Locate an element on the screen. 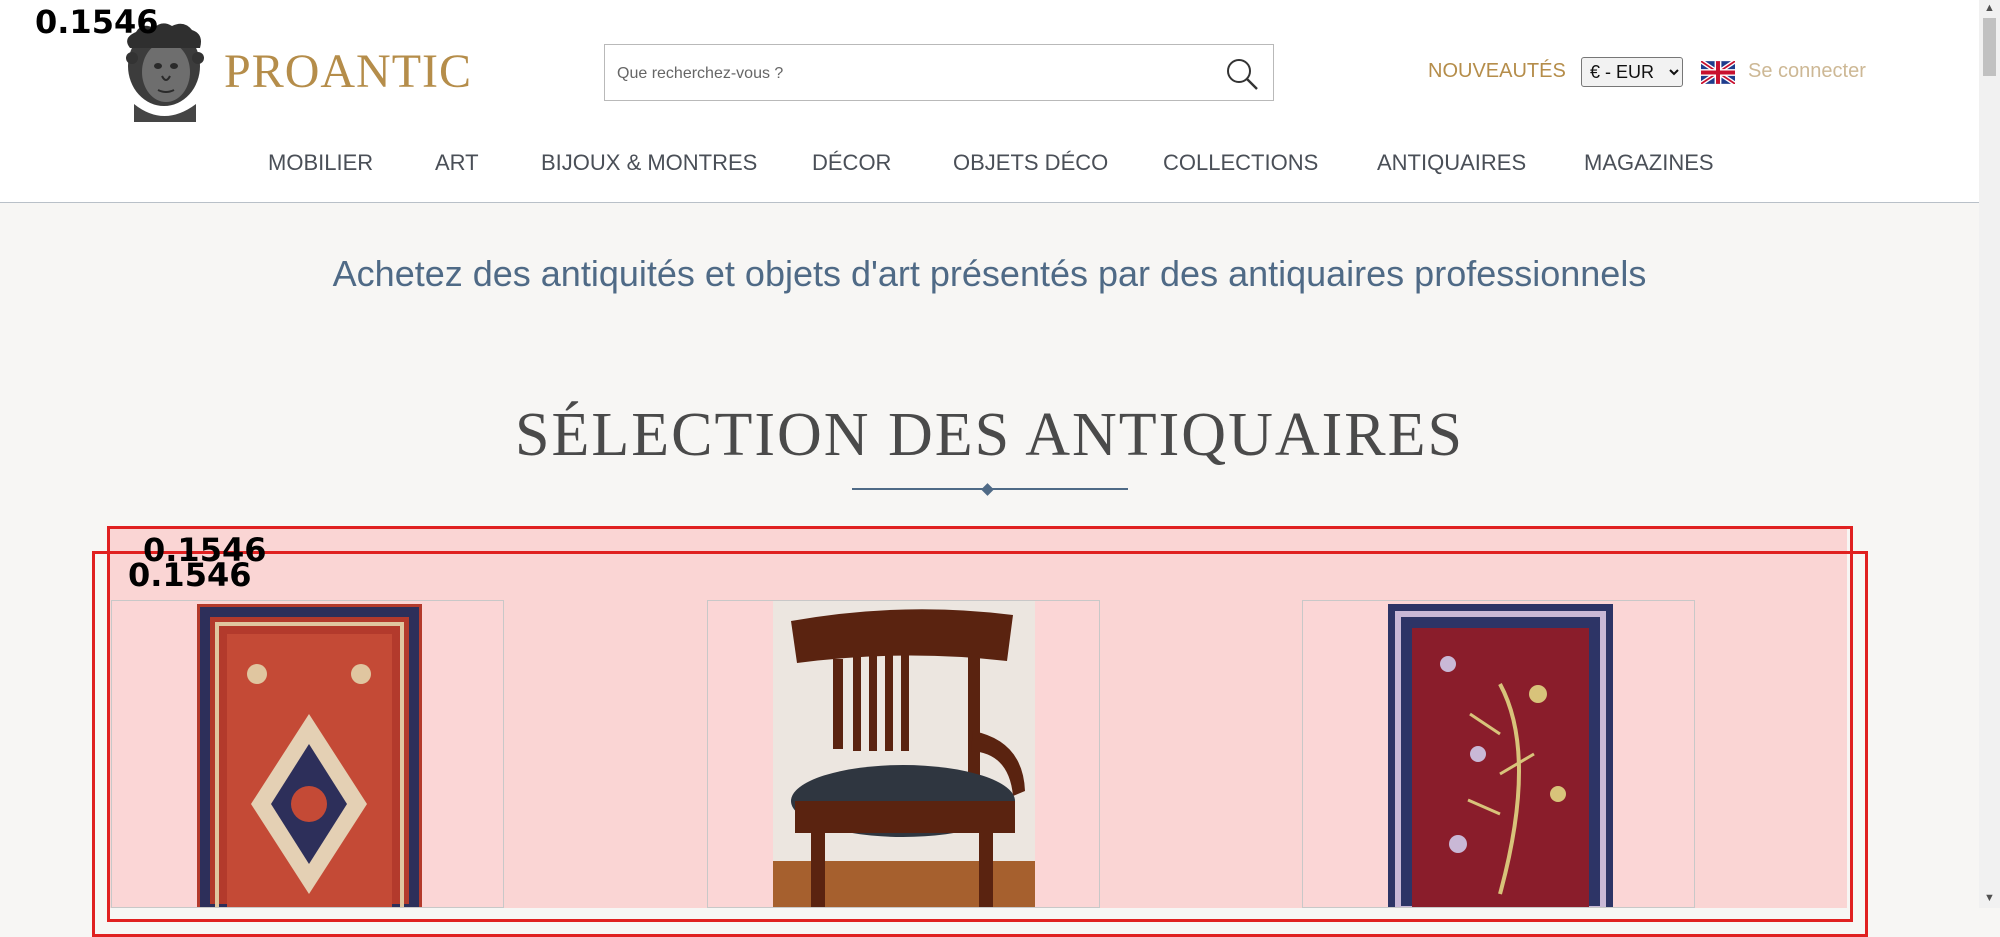  nav-item-mobilier: MOBILIER is located at coordinates (320, 163).